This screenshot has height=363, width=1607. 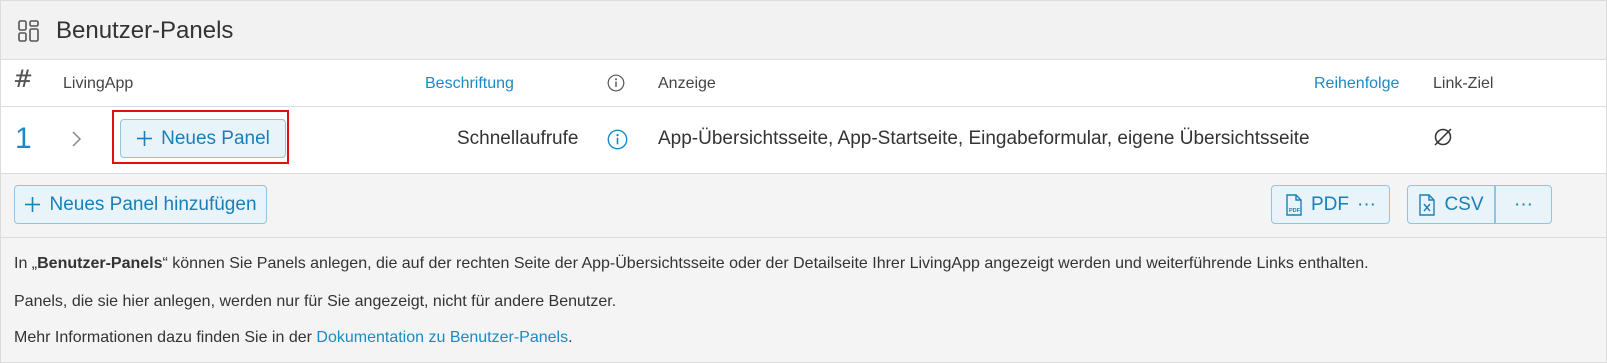 I want to click on csv-label: CSV, so click(x=1464, y=204).